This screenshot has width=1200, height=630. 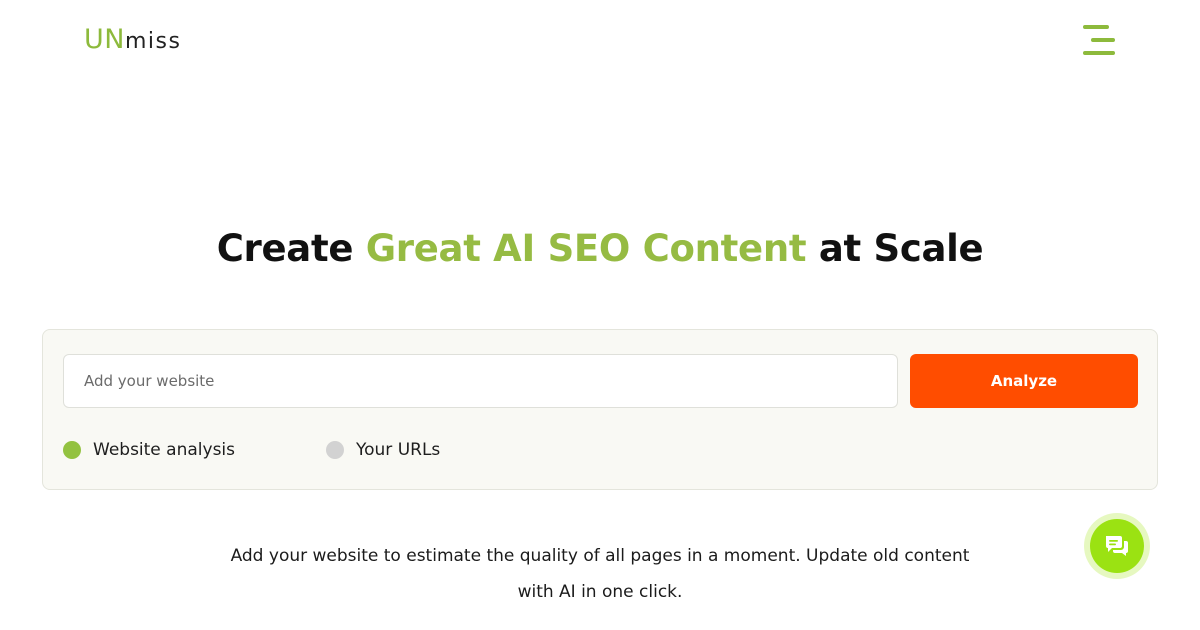 I want to click on chat-button, so click(x=1117, y=546).